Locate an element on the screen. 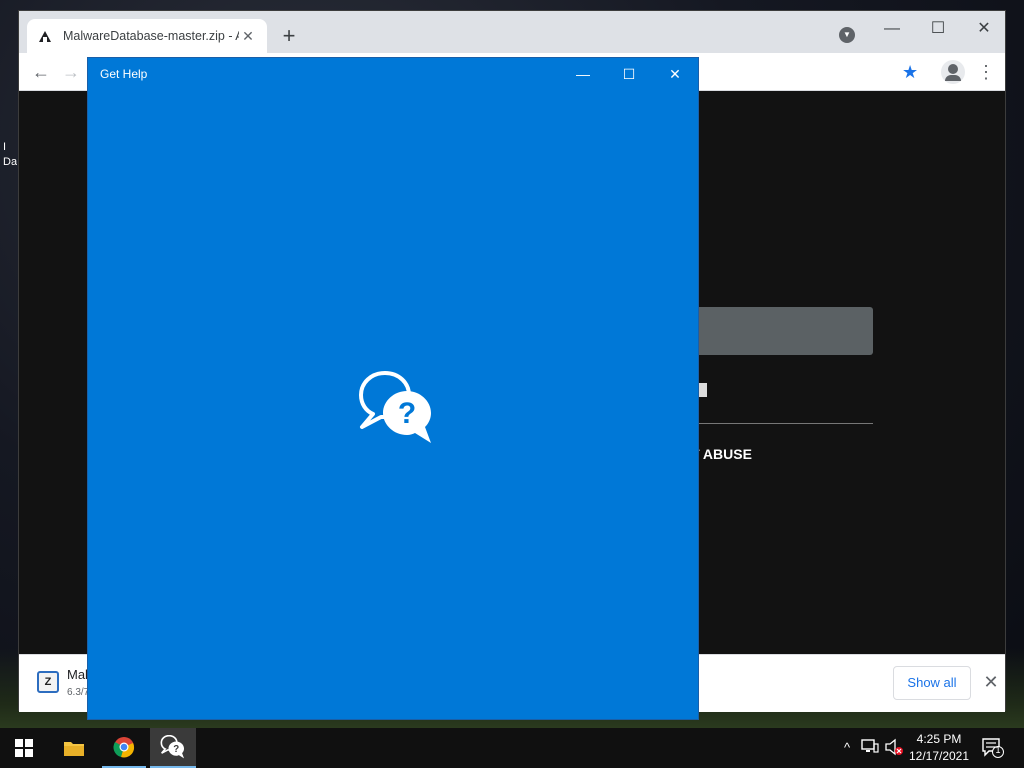  get-help-title: Get Help is located at coordinates (124, 74).